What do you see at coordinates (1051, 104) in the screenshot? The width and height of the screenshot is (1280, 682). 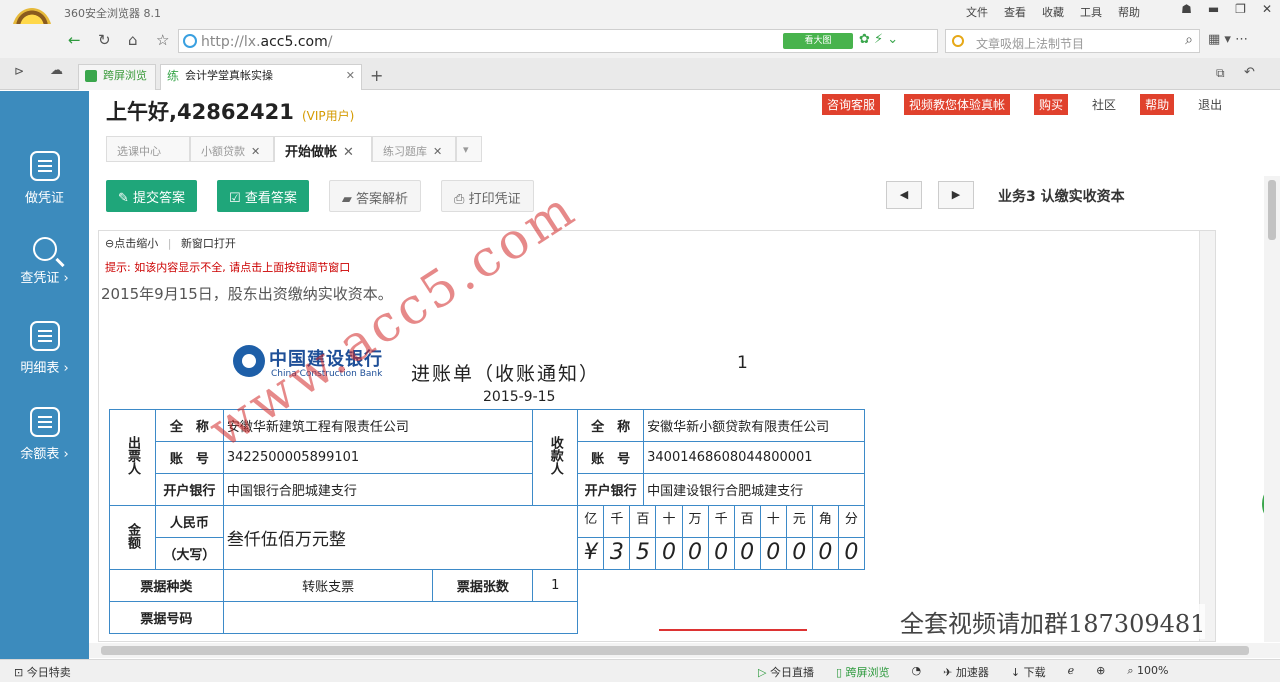 I see `buy-button: 购买` at bounding box center [1051, 104].